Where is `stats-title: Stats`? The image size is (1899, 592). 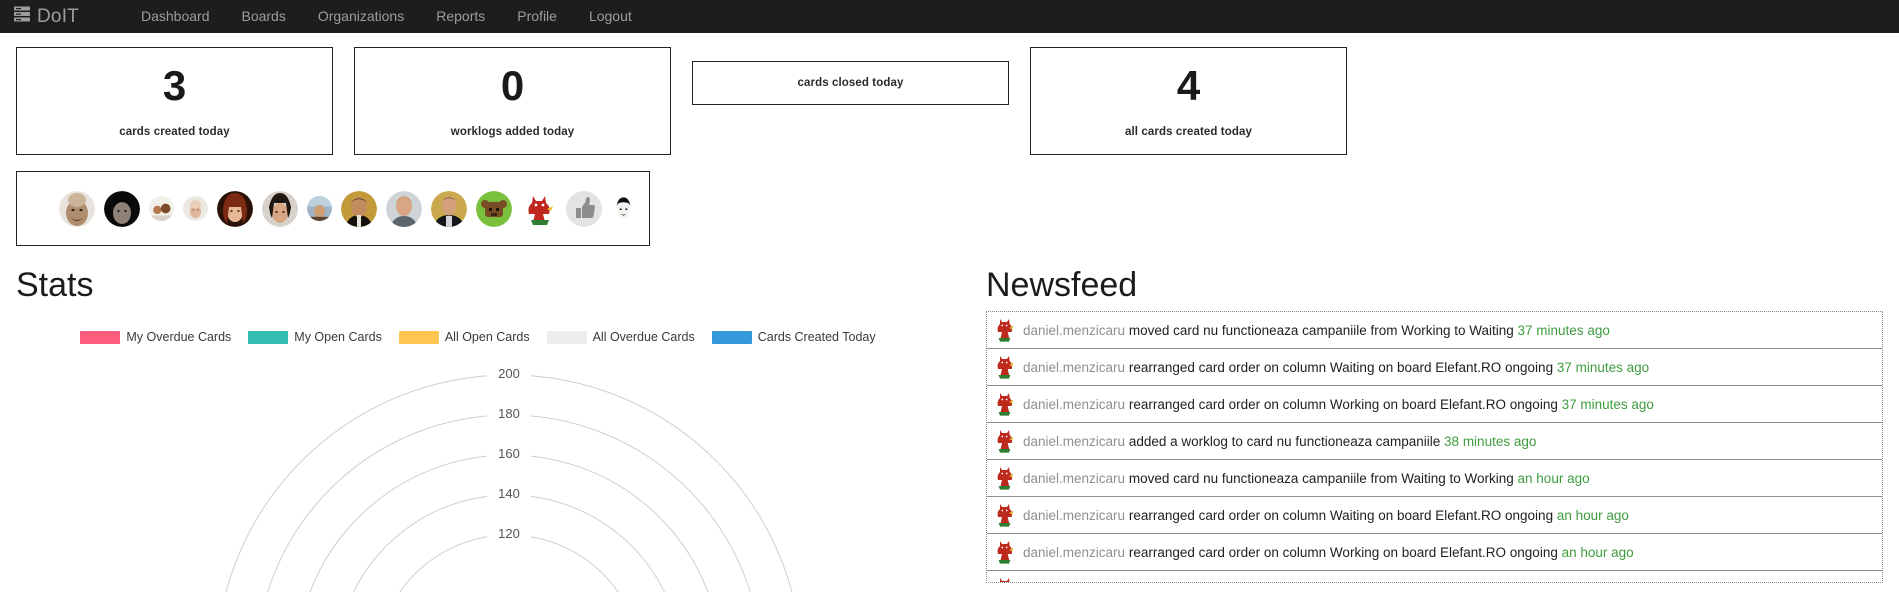 stats-title: Stats is located at coordinates (55, 285).